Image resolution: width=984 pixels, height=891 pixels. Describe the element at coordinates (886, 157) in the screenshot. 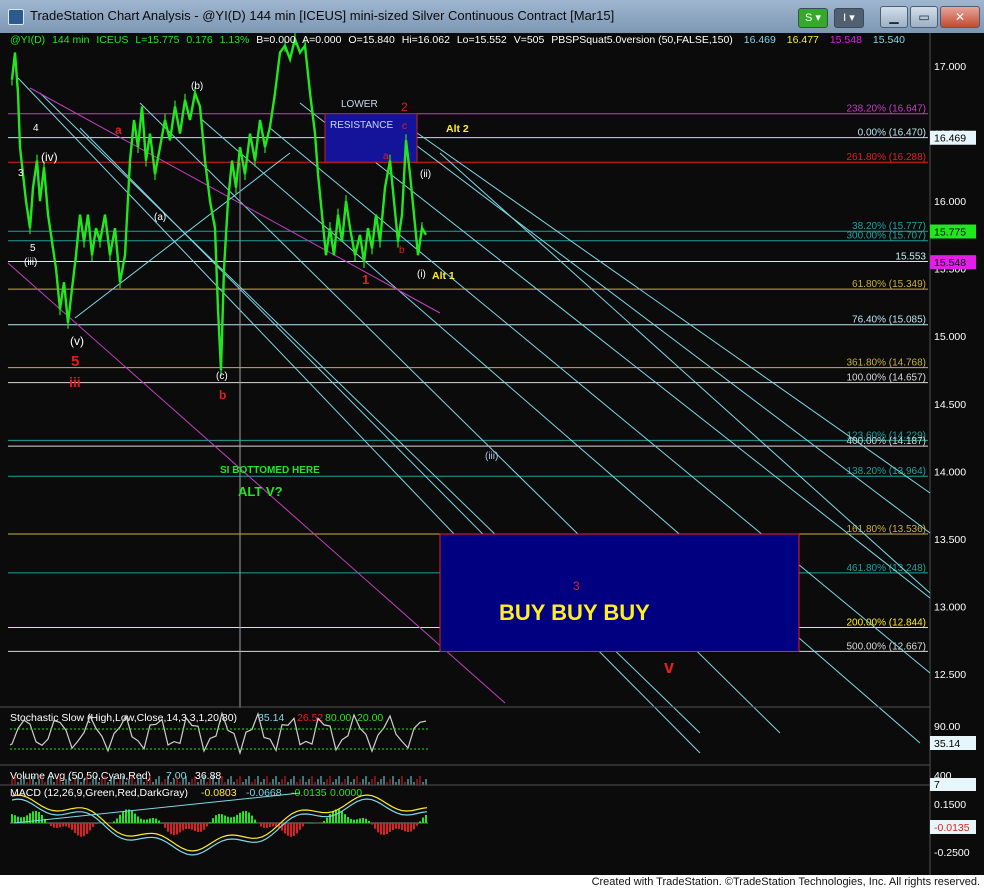

I see `fib-level-label: 261.80% (16.288)` at that location.